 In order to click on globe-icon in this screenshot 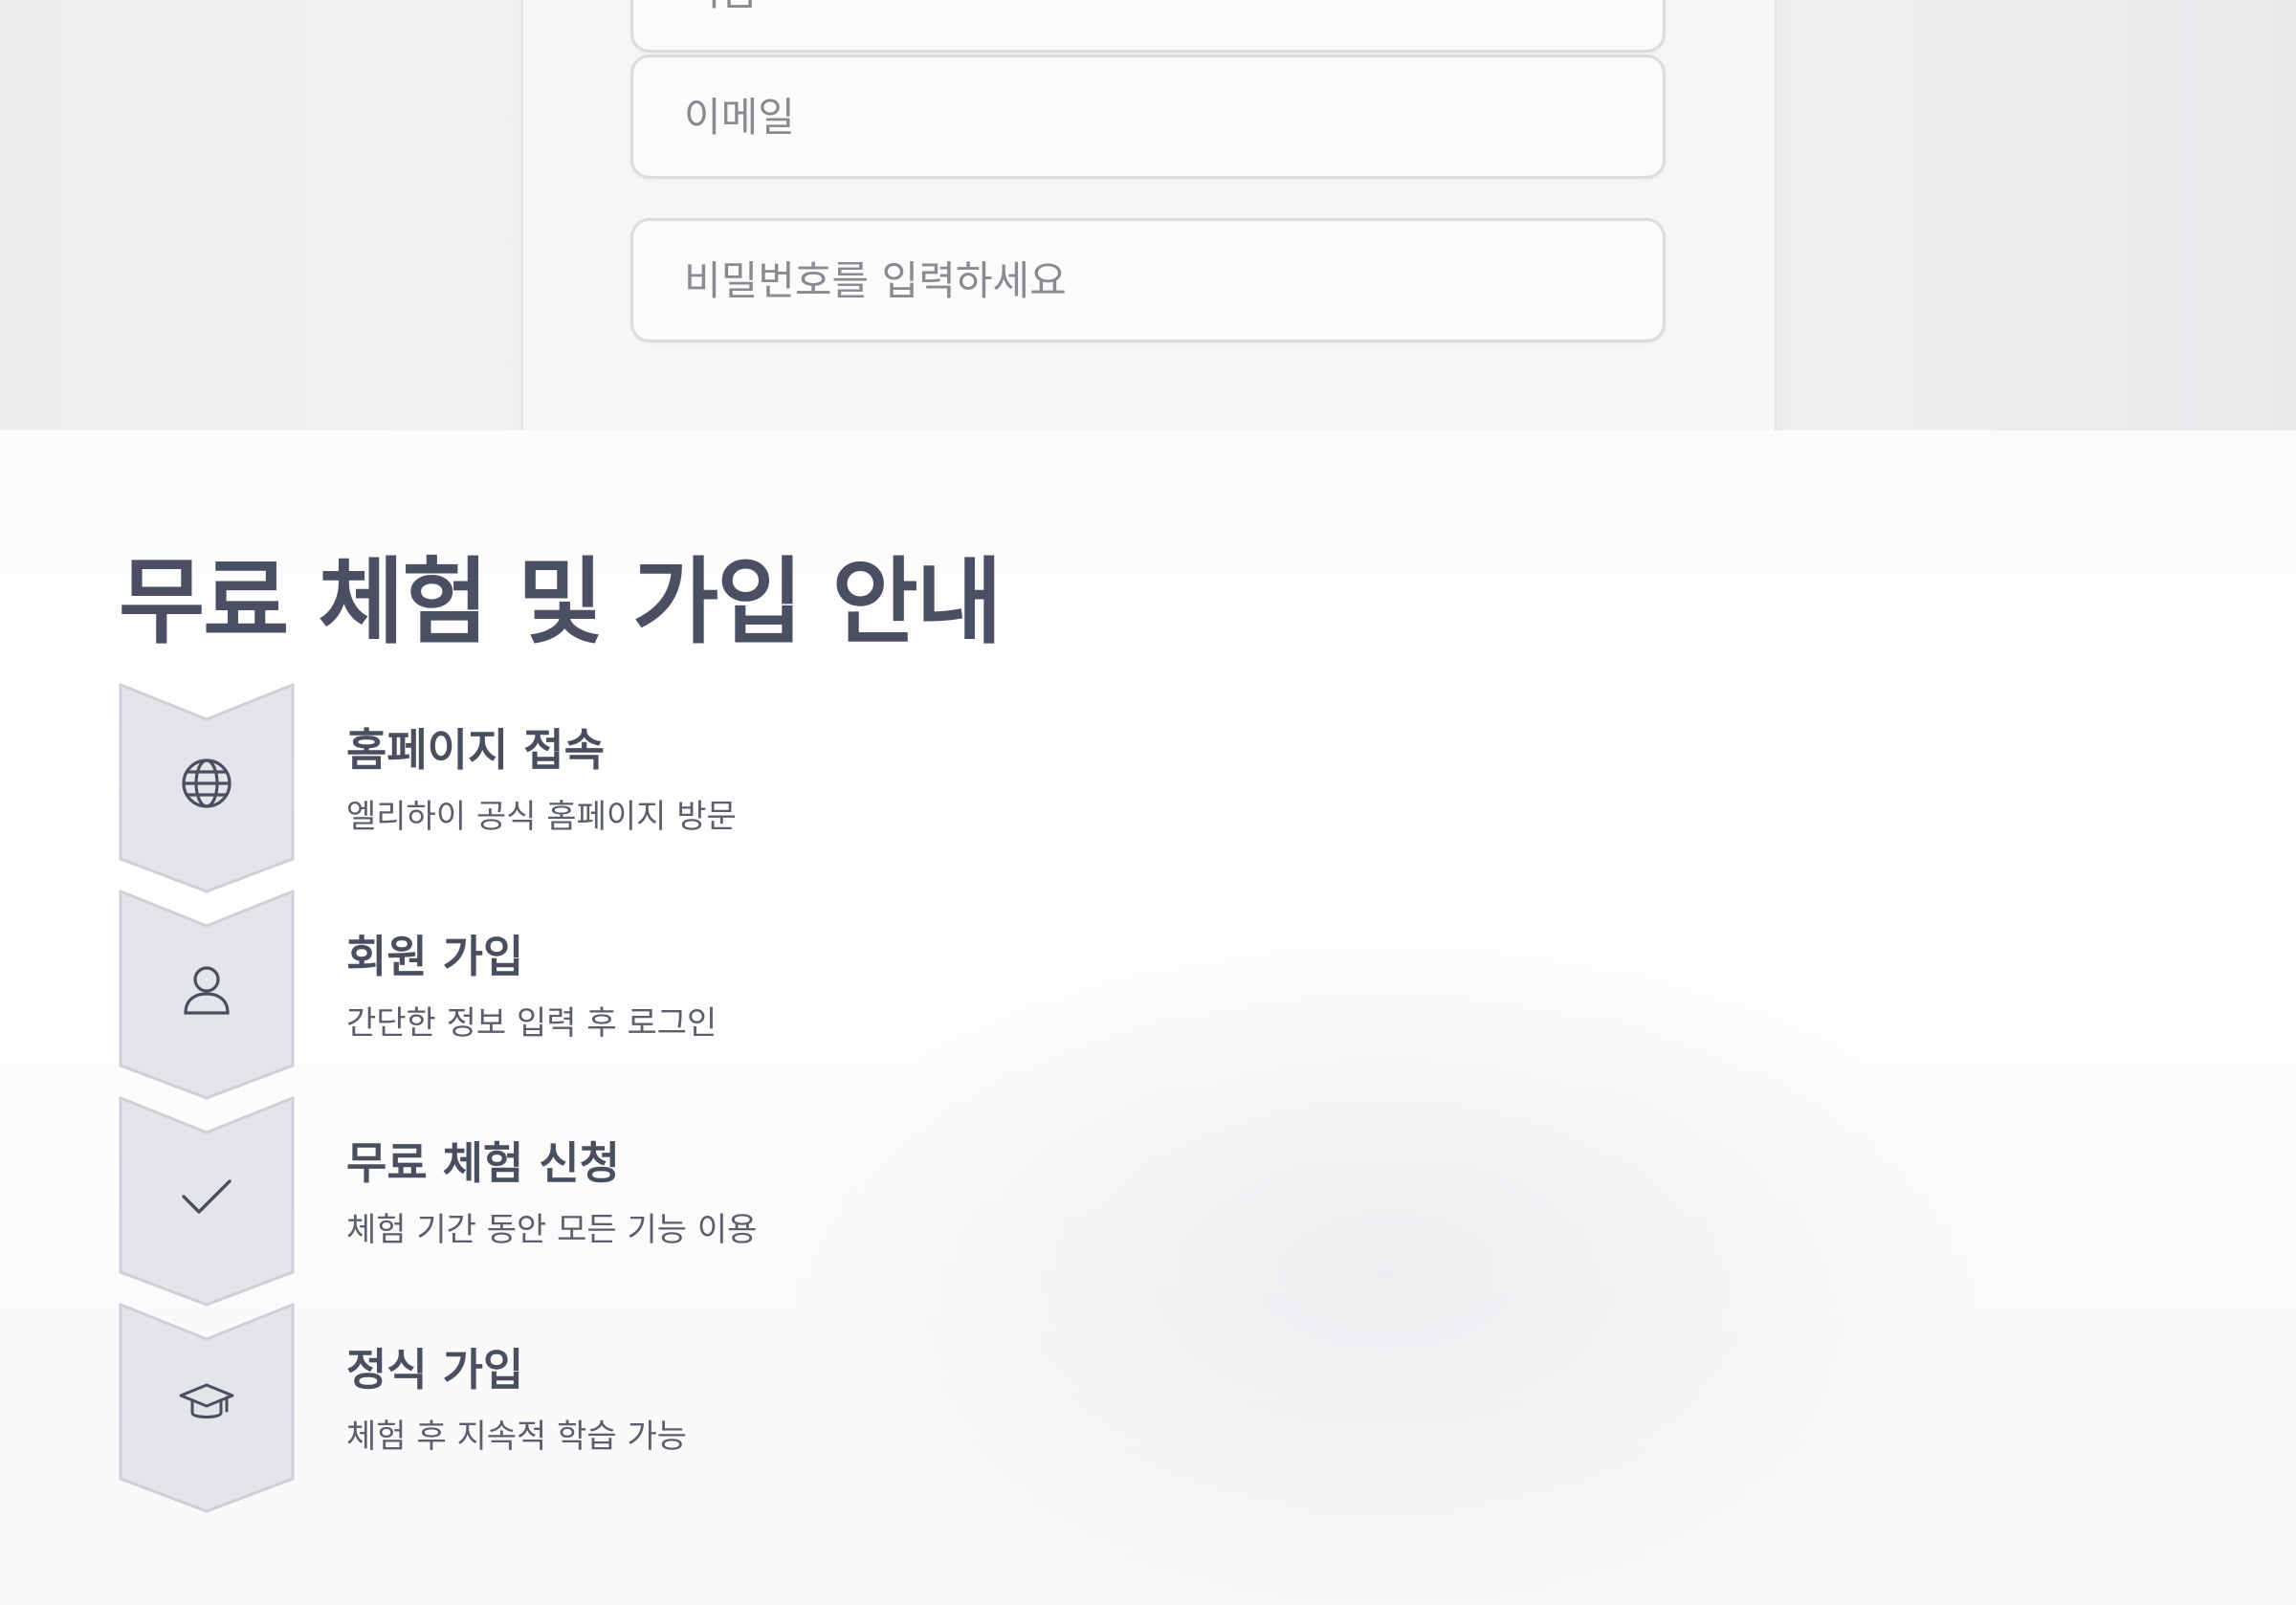, I will do `click(207, 783)`.